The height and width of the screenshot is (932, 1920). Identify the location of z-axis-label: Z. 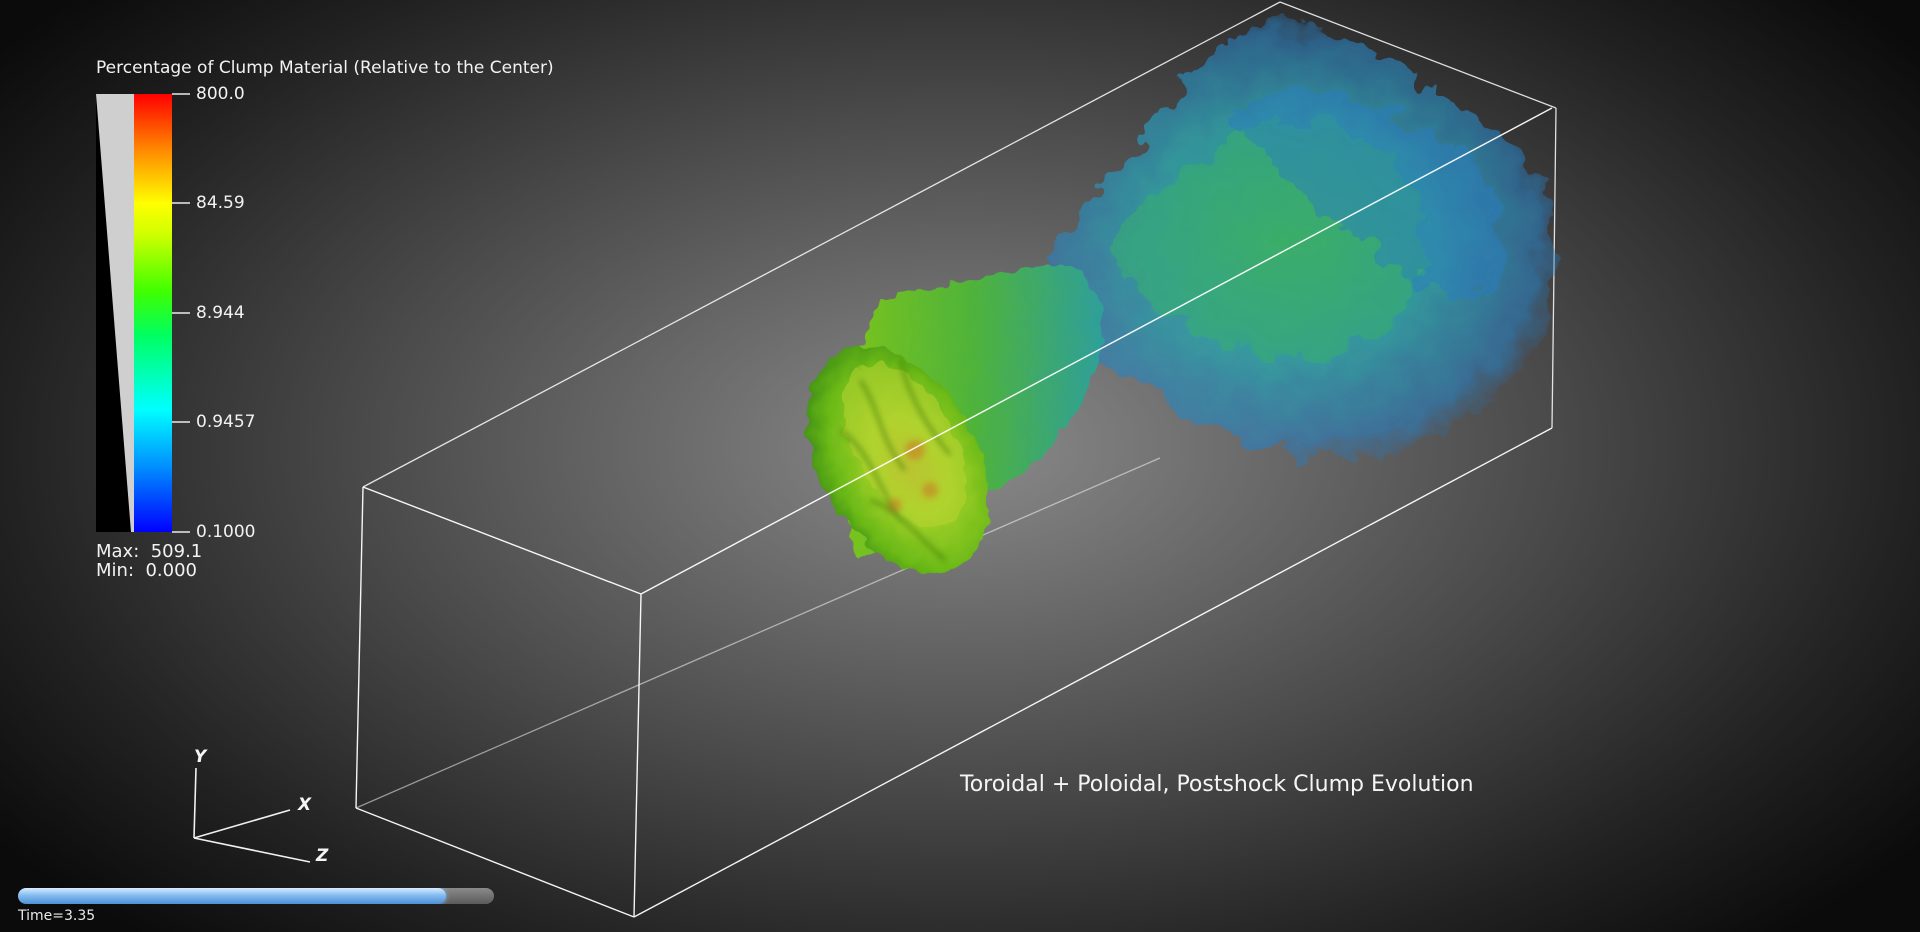
(322, 856).